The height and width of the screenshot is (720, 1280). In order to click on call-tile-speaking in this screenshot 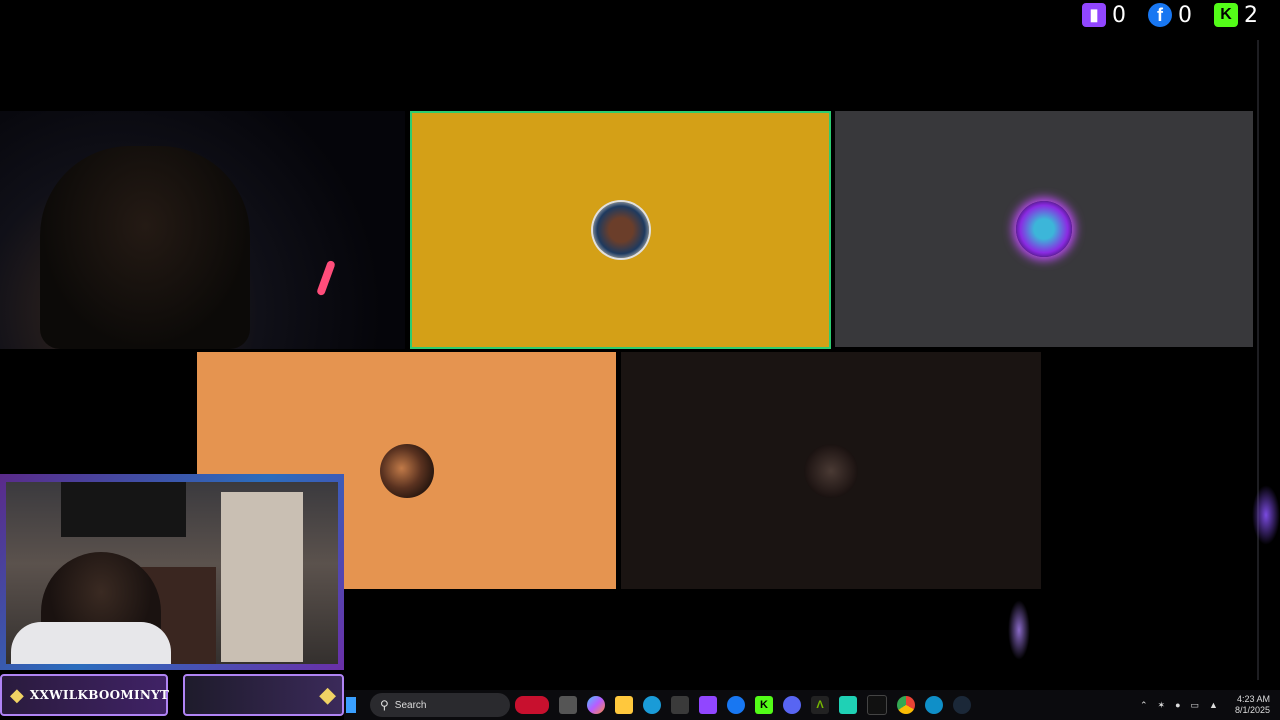, I will do `click(620, 230)`.